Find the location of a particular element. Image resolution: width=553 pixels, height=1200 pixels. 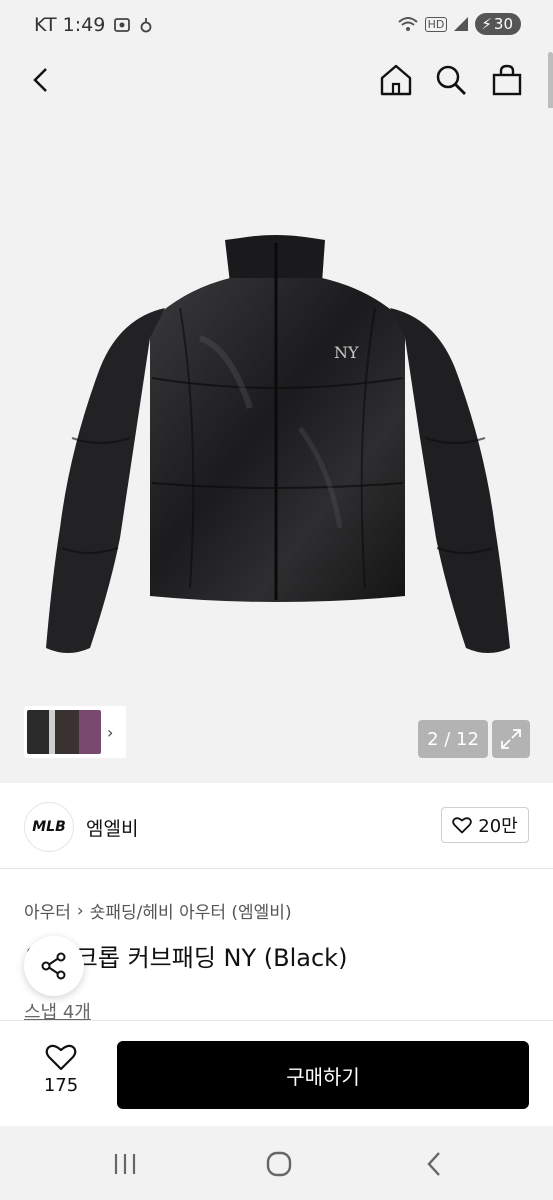

search-button is located at coordinates (451, 80).